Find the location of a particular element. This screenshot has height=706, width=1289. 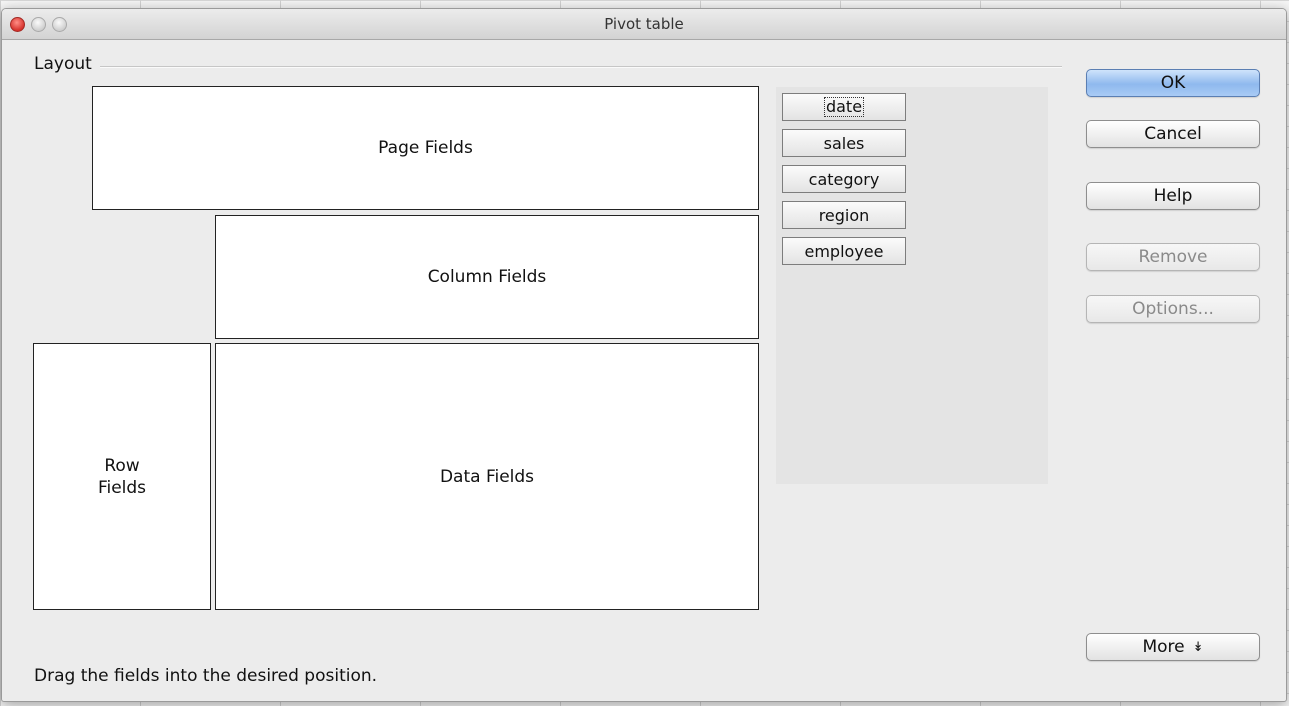

page-fields-area: Page Fields is located at coordinates (425, 148).